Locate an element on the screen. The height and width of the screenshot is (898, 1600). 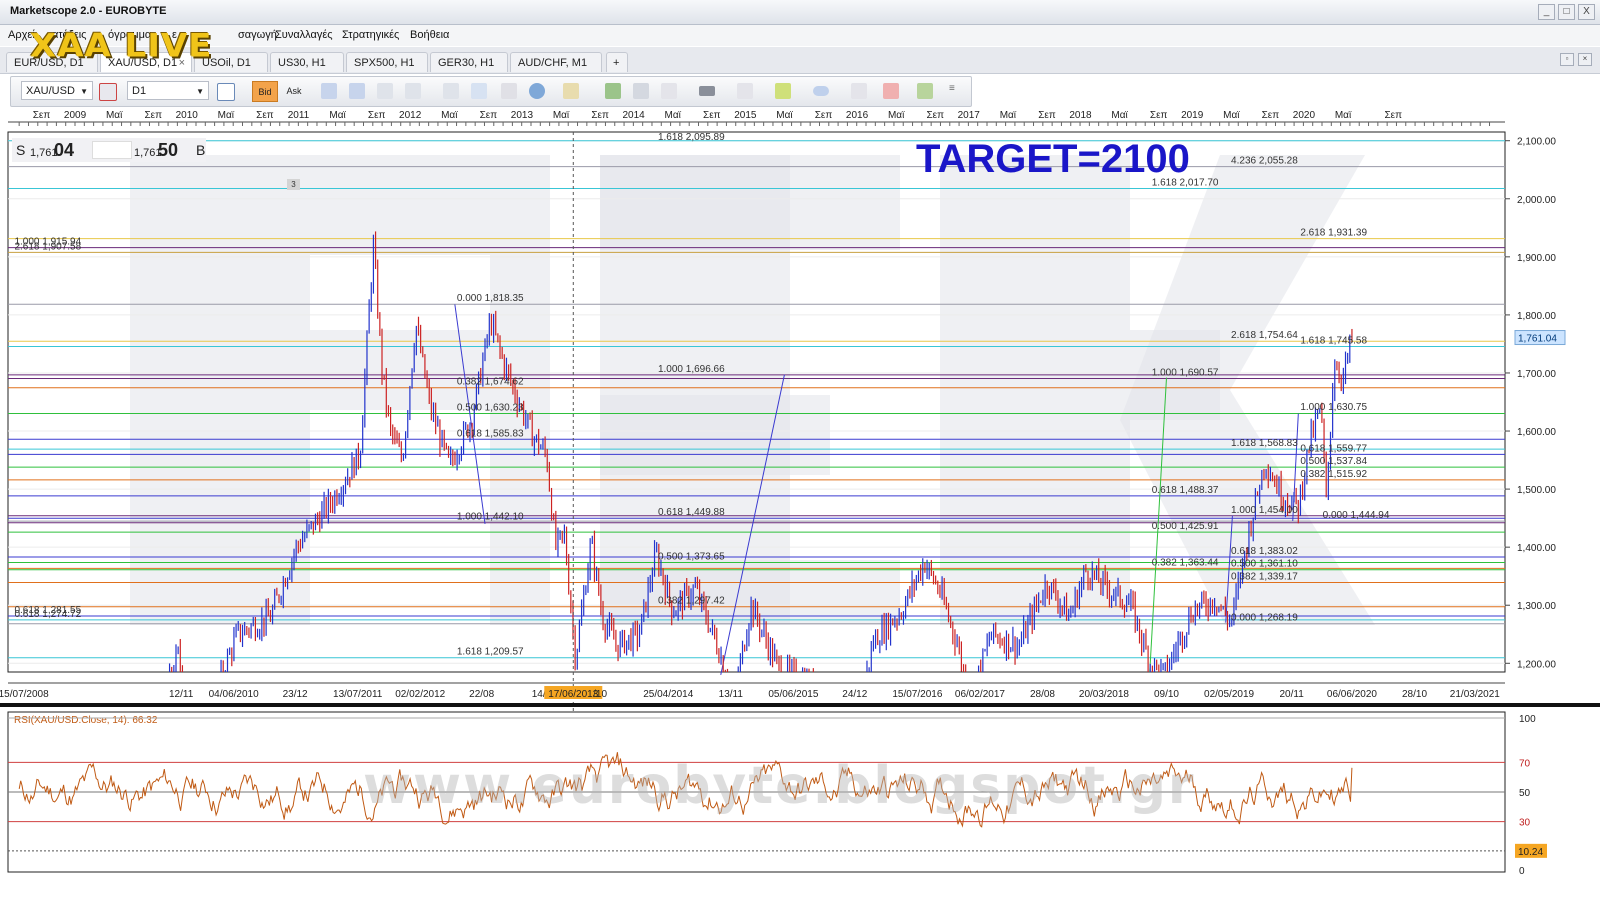
fib-label: 0.500 1,373.65 is located at coordinates (691, 556).